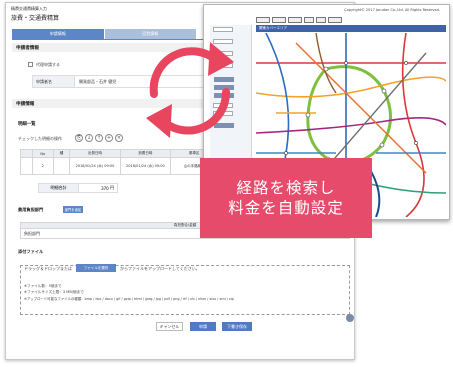  What do you see at coordinates (26, 153) in the screenshot?
I see `select-all-checkbox` at bounding box center [26, 153].